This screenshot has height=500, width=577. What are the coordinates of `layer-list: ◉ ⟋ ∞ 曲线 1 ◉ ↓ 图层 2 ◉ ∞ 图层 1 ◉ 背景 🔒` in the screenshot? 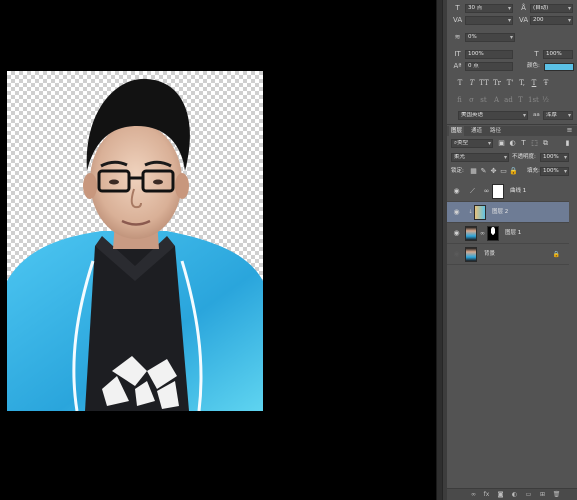 It's located at (512, 336).